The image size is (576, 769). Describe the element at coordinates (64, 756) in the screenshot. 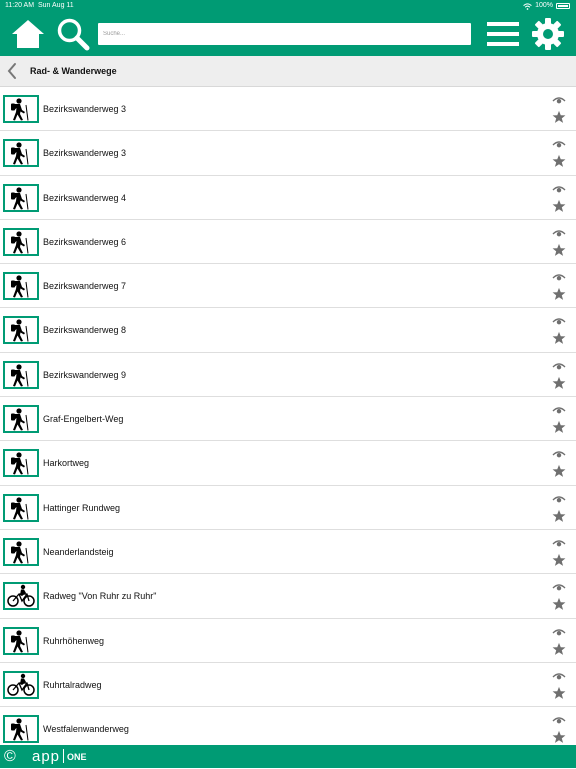

I see `brand-separator` at that location.